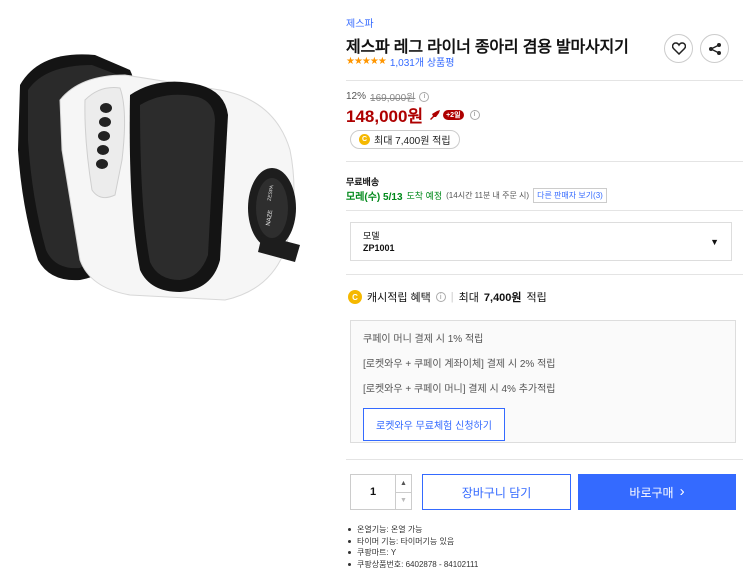  I want to click on heart-icon, so click(678, 48).